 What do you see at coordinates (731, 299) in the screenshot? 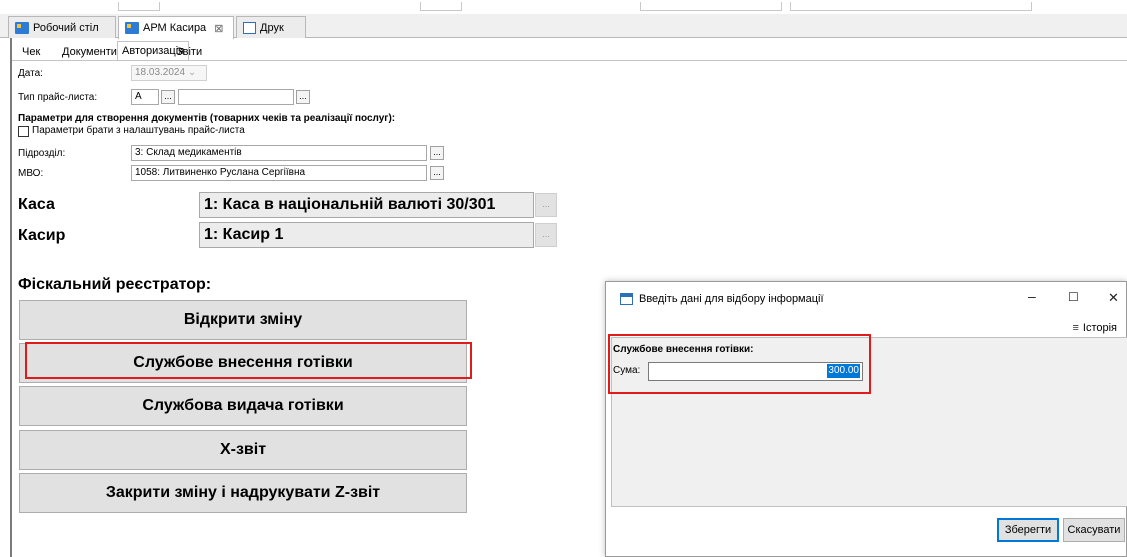
I see `dialog-title: Введіть дані для відбору інформації` at bounding box center [731, 299].